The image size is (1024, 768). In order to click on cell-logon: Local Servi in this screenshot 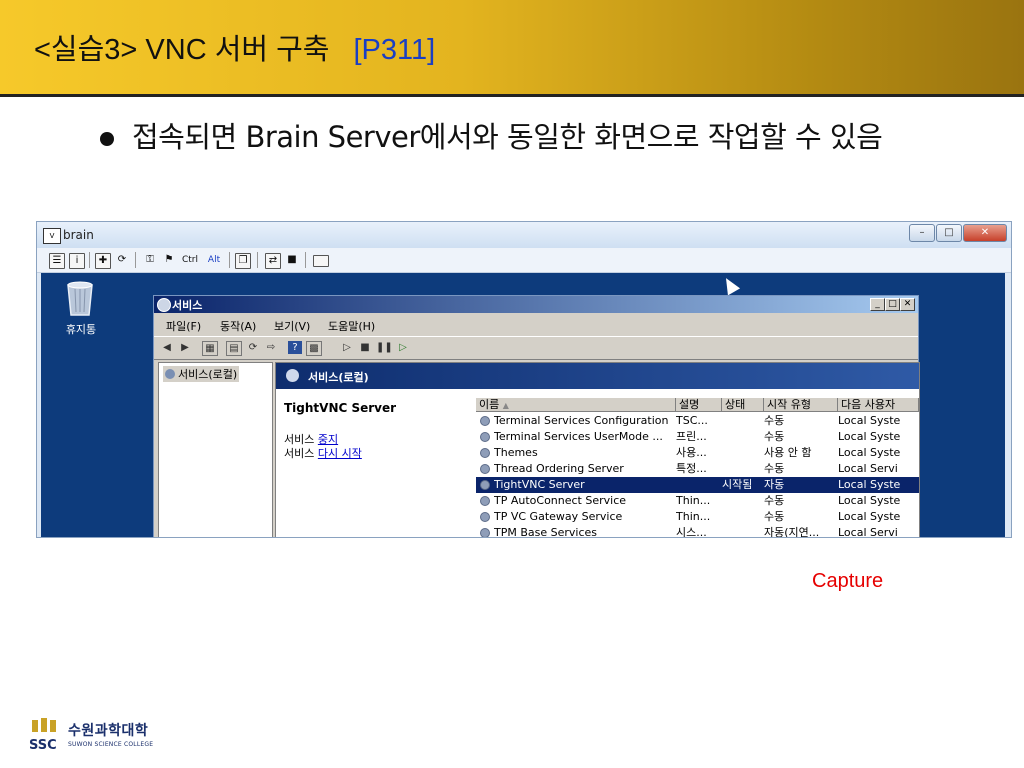, I will do `click(868, 468)`.